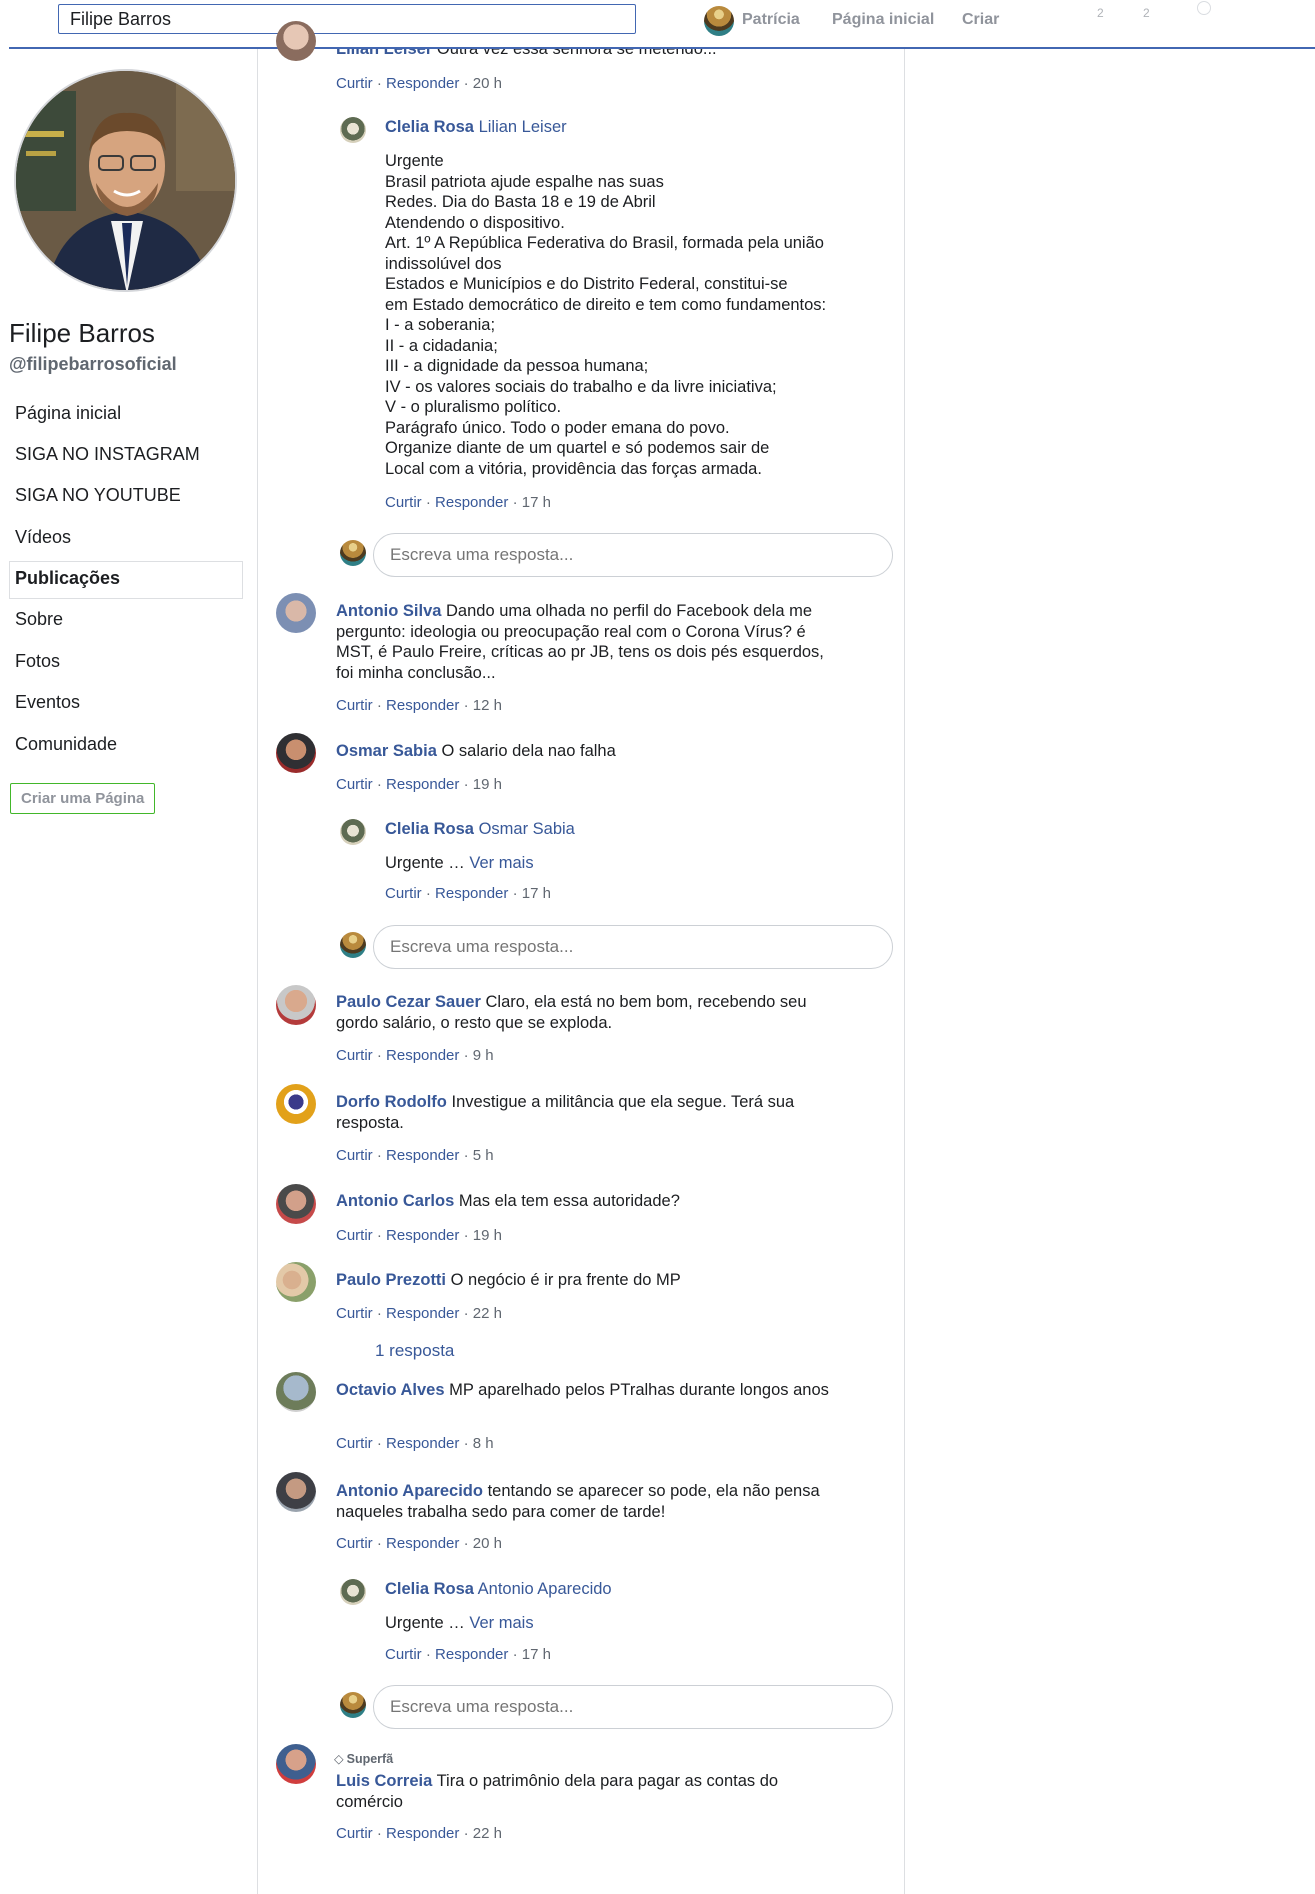 This screenshot has width=1315, height=1894. I want to click on reply-header: Clelia Rosa Osmar Sabia, so click(620, 829).